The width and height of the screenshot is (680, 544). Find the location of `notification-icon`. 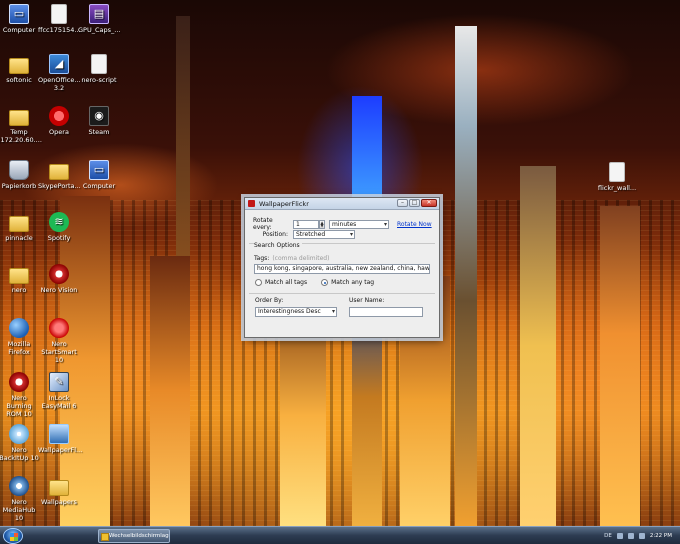

notification-icon is located at coordinates (641, 536).